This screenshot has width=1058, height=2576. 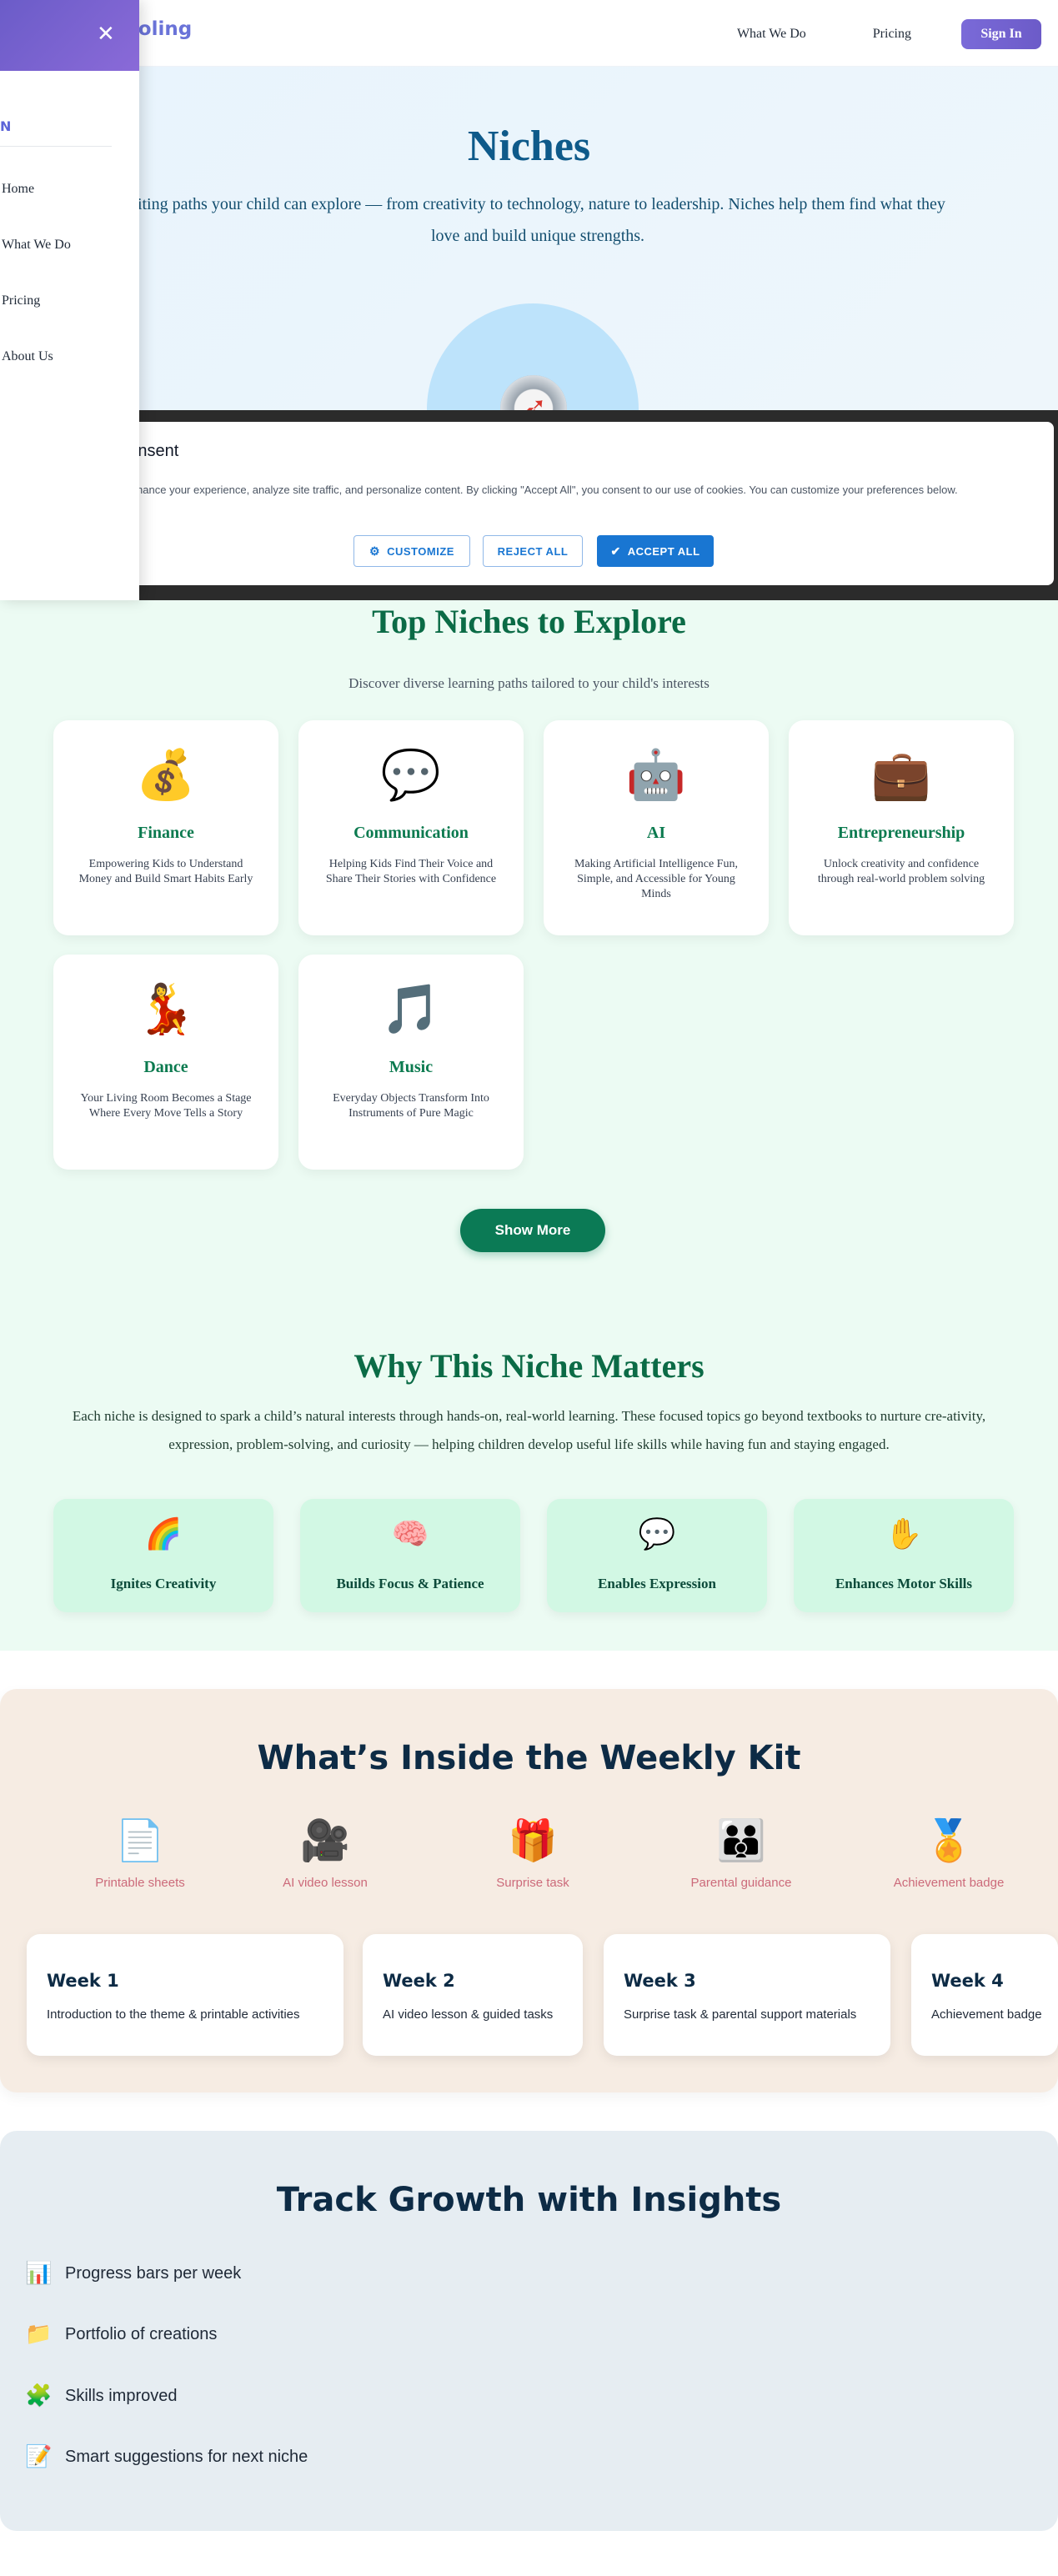 I want to click on niche-card-title: AI, so click(x=656, y=833).